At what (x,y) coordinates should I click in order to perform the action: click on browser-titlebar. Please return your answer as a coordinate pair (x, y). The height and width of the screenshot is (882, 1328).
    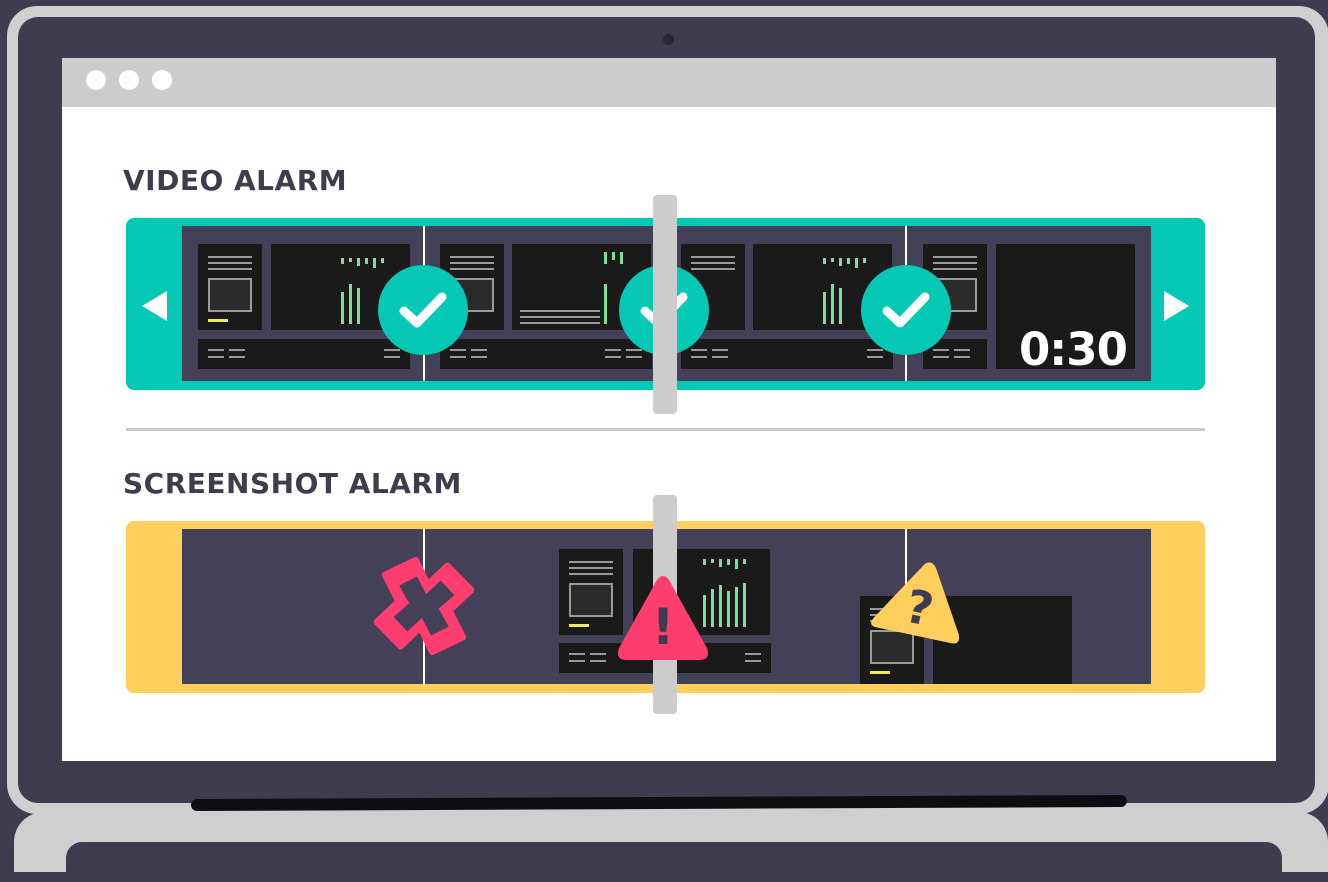
    Looking at the image, I should click on (669, 82).